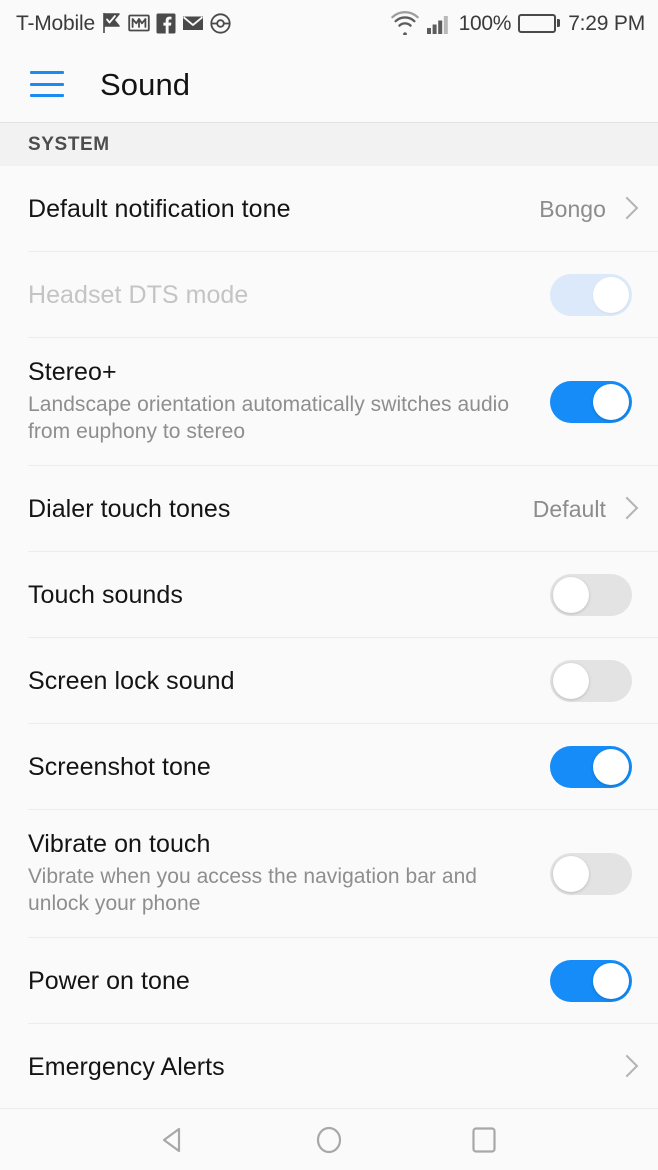  I want to click on section-header-label: SYSTEM, so click(69, 144).